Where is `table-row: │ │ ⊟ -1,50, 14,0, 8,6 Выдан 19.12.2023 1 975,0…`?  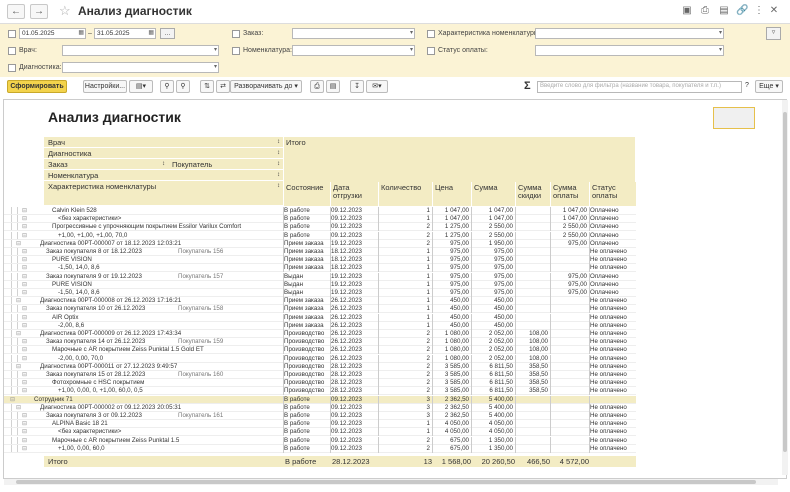
table-row: │ │ ⊟ -1,50, 14,0, 8,6 Выдан 19.12.2023 1 975,0… is located at coordinates (320, 293).